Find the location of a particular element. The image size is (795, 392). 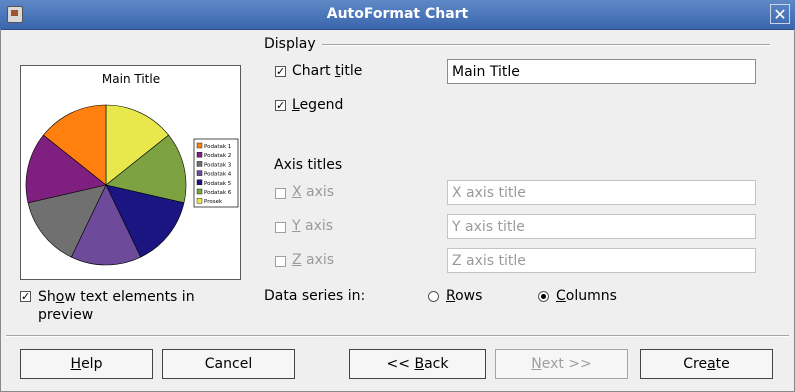

display-group-label: Display is located at coordinates (290, 44).